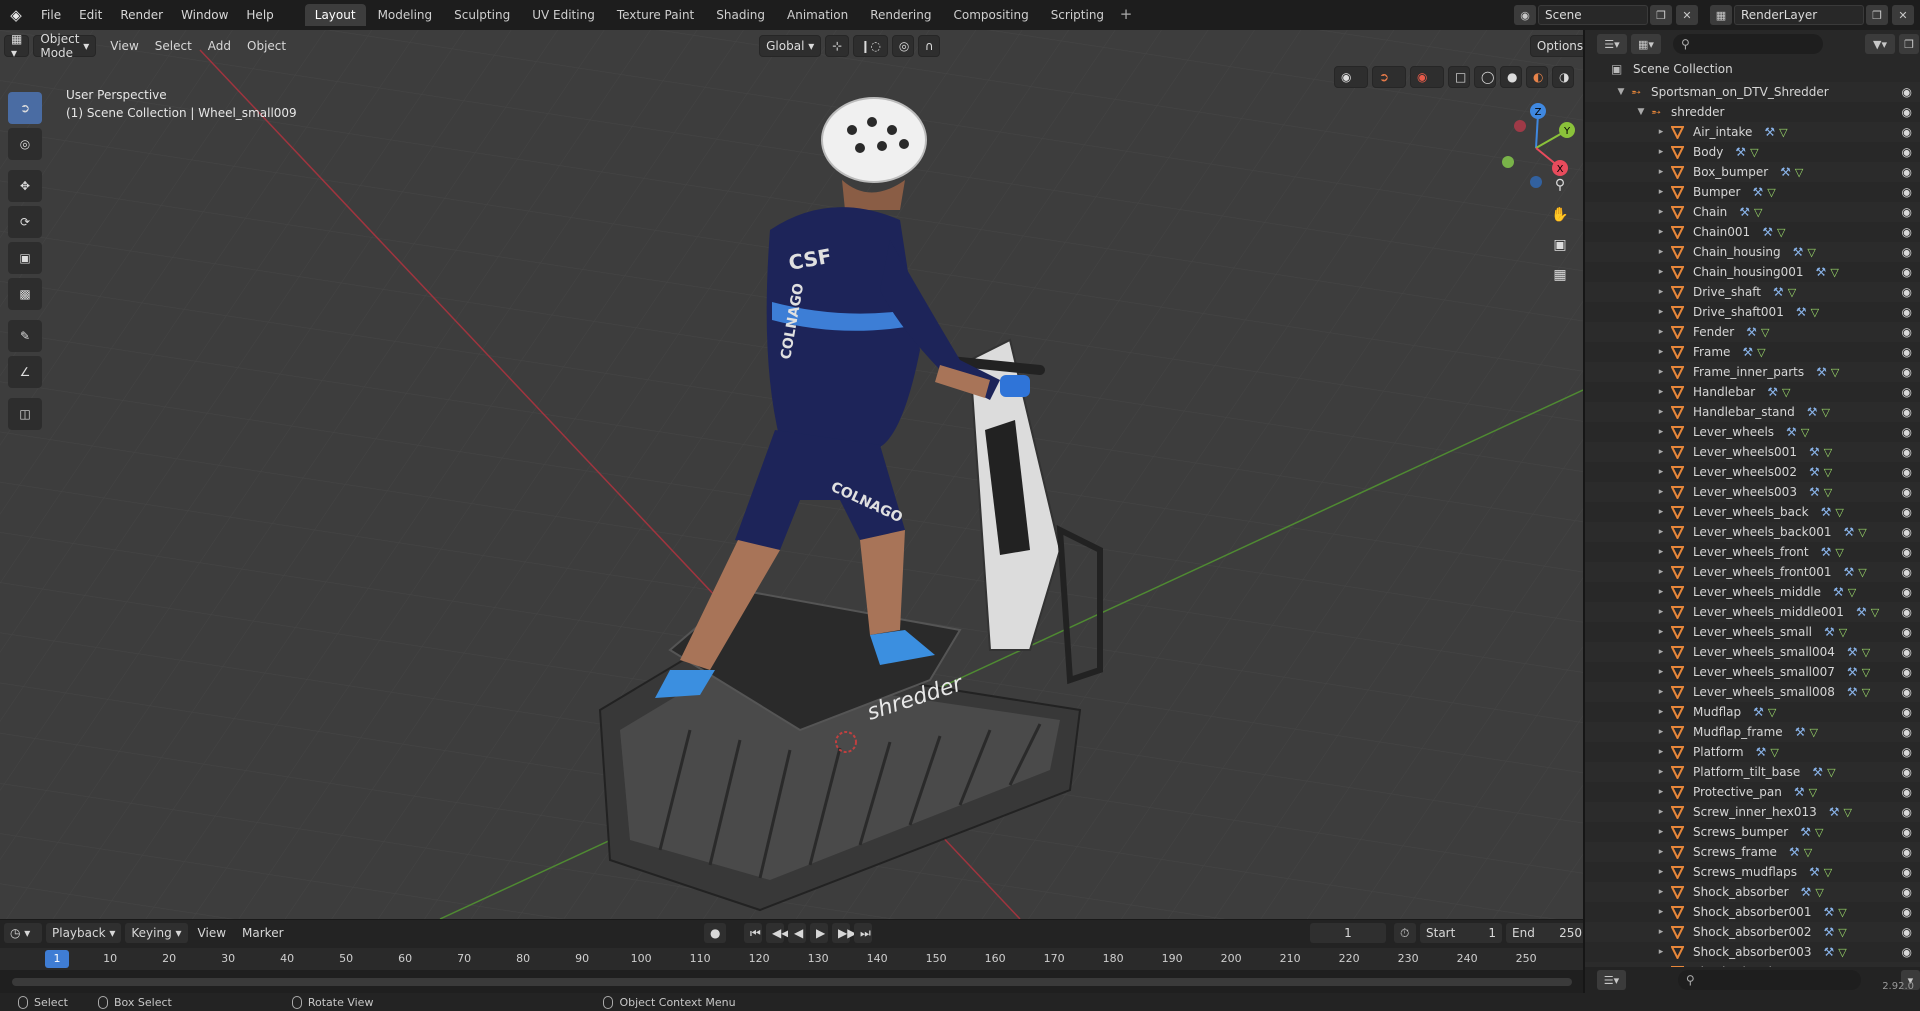 The height and width of the screenshot is (1011, 1920). I want to click on transform-orientation-selector: Global ▾, so click(790, 46).